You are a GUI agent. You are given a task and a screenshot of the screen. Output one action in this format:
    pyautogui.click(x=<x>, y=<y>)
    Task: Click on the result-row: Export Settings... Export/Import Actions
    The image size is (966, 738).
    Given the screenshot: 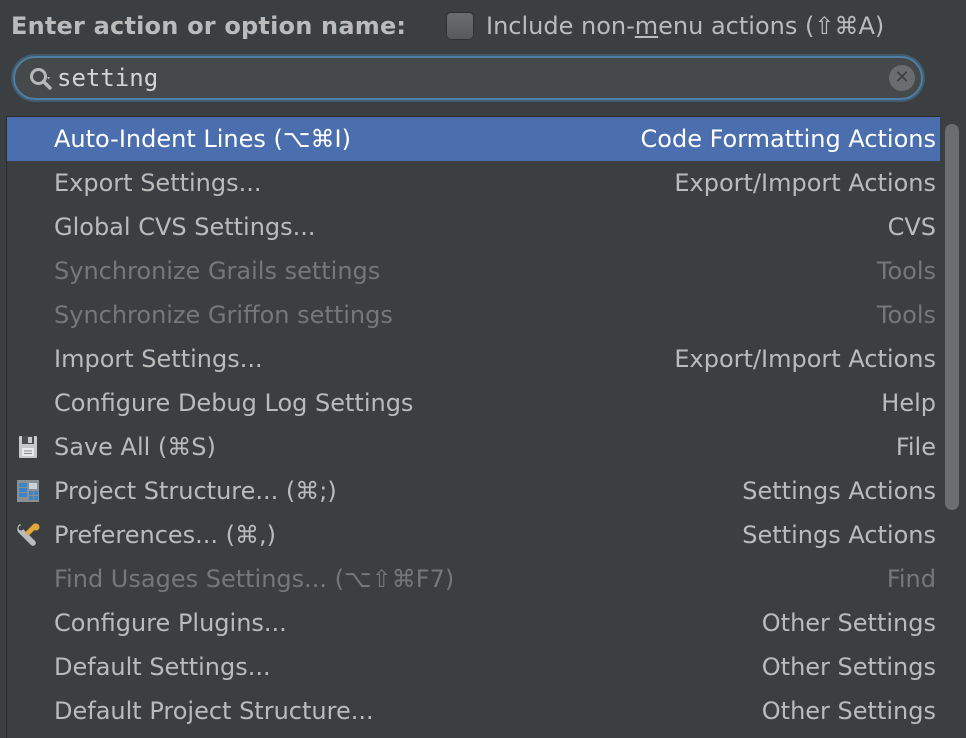 What is the action you would take?
    pyautogui.click(x=473, y=183)
    